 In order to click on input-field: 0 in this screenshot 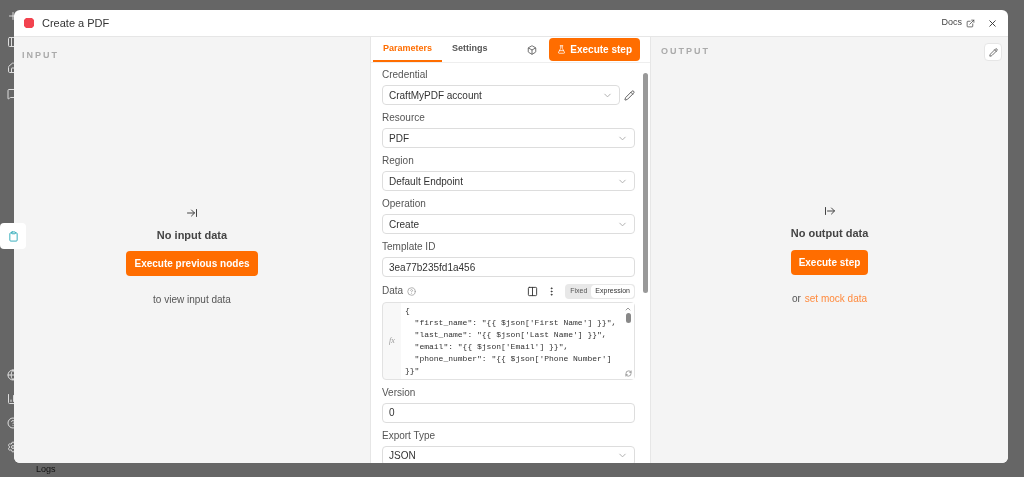, I will do `click(508, 412)`.